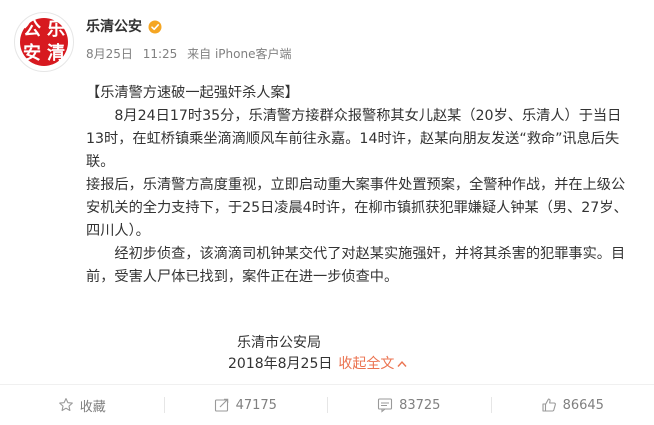  What do you see at coordinates (549, 405) in the screenshot?
I see `thumbs-up-icon` at bounding box center [549, 405].